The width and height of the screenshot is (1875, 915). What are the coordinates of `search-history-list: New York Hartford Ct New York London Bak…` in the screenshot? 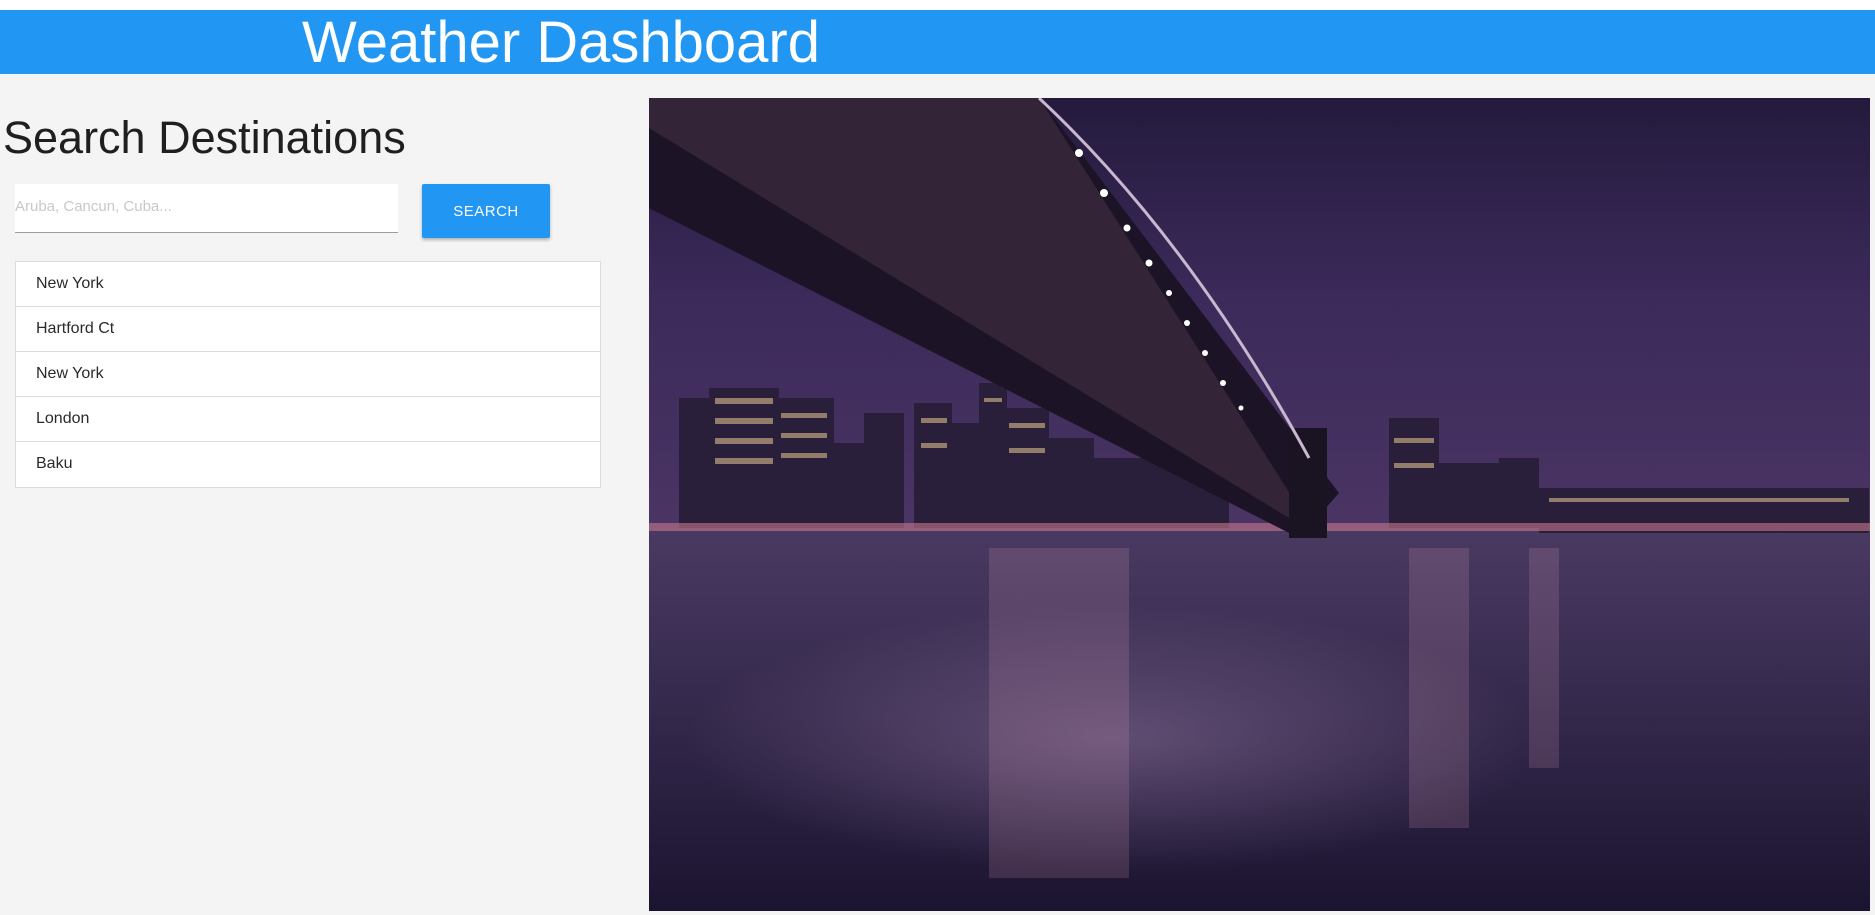 It's located at (308, 374).